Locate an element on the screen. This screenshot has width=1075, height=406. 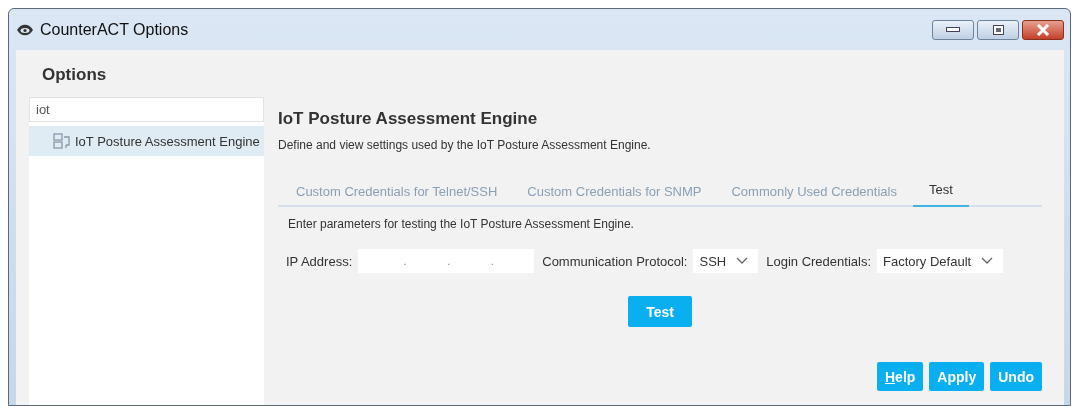
maximize-icon is located at coordinates (998, 29).